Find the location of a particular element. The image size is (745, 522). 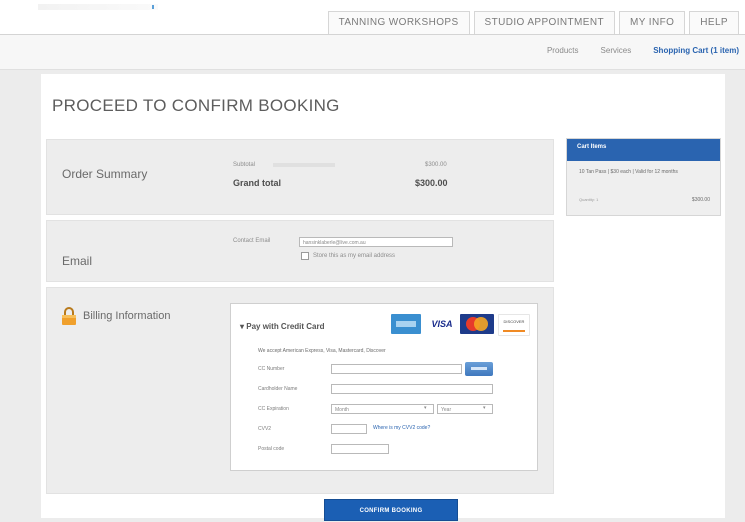

cardholder-name-input is located at coordinates (412, 389).